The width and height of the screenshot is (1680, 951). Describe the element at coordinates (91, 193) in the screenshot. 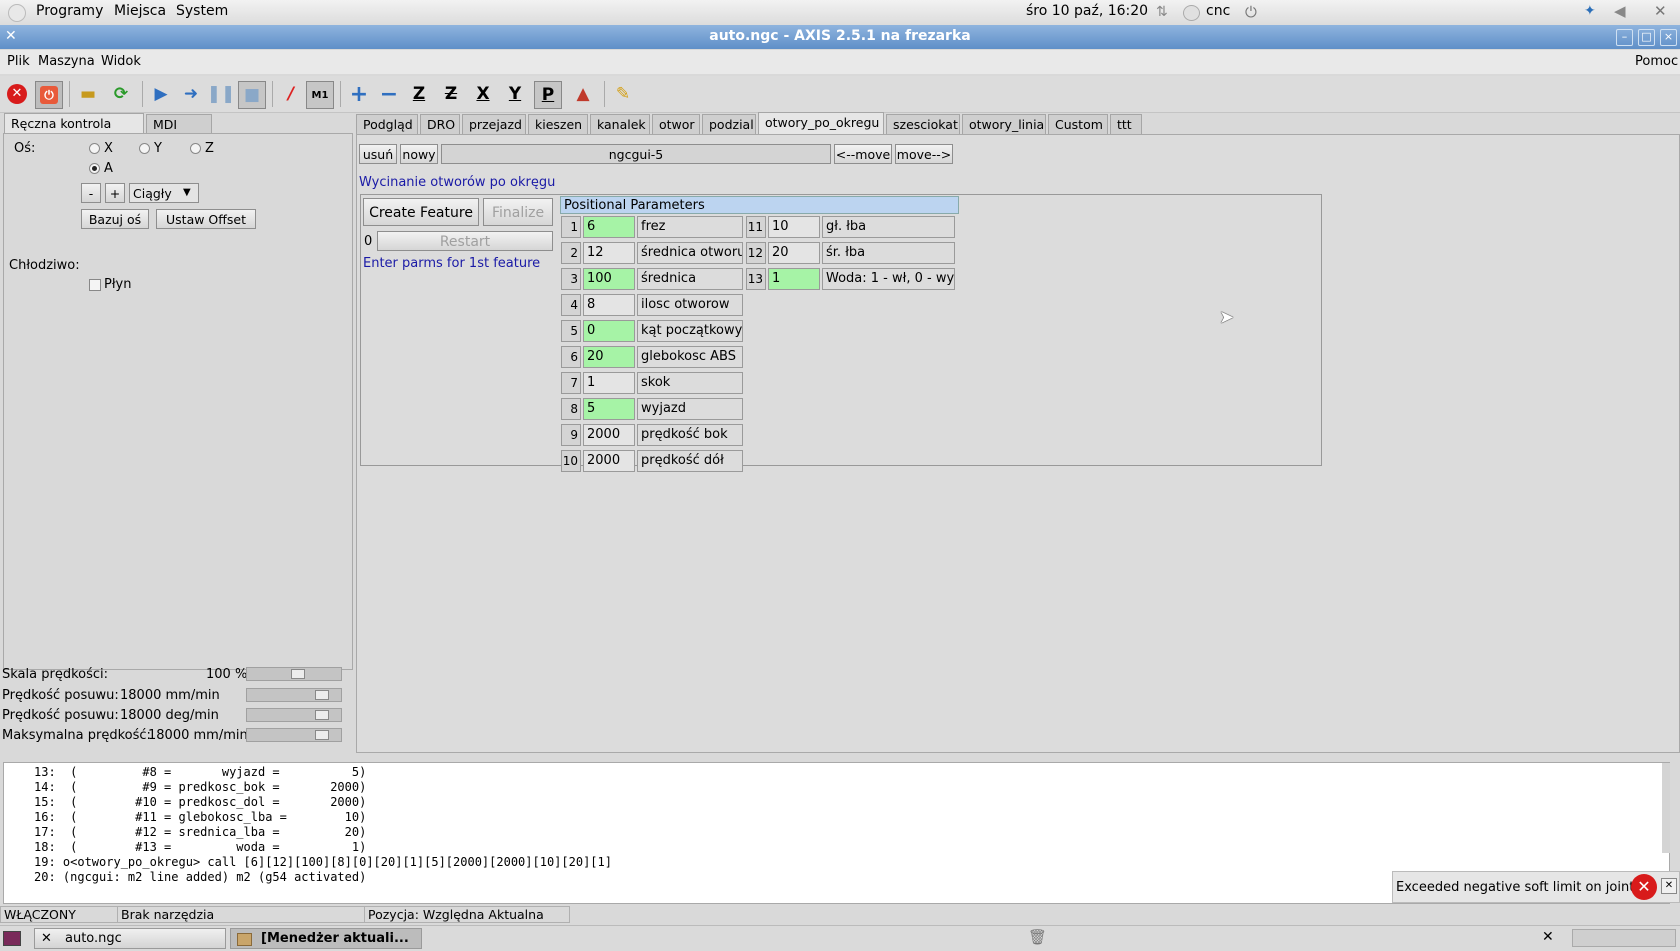

I see `jog-minus-button: -` at that location.